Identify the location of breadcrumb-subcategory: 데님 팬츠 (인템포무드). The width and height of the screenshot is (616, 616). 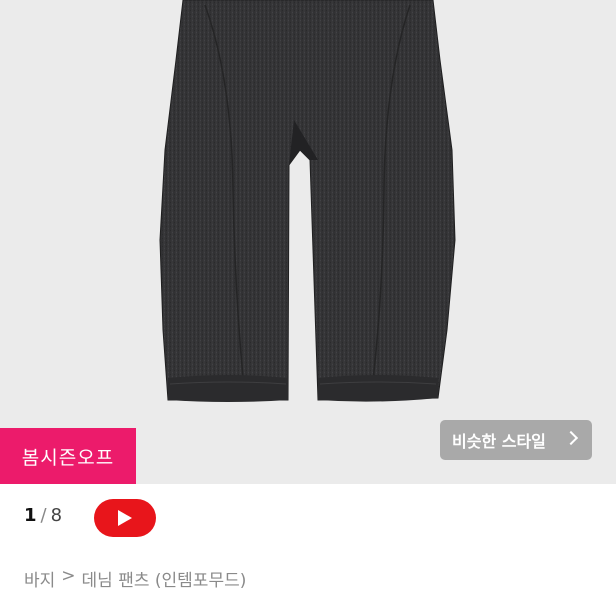
(164, 578).